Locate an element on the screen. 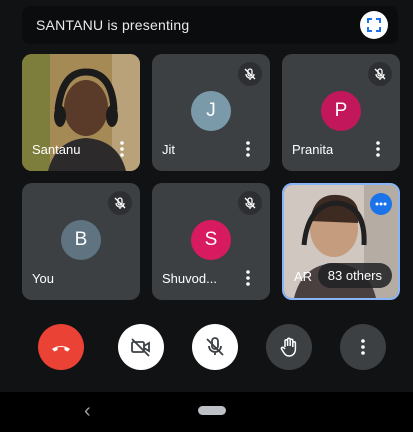 The width and height of the screenshot is (413, 432). avatar: J is located at coordinates (211, 110).